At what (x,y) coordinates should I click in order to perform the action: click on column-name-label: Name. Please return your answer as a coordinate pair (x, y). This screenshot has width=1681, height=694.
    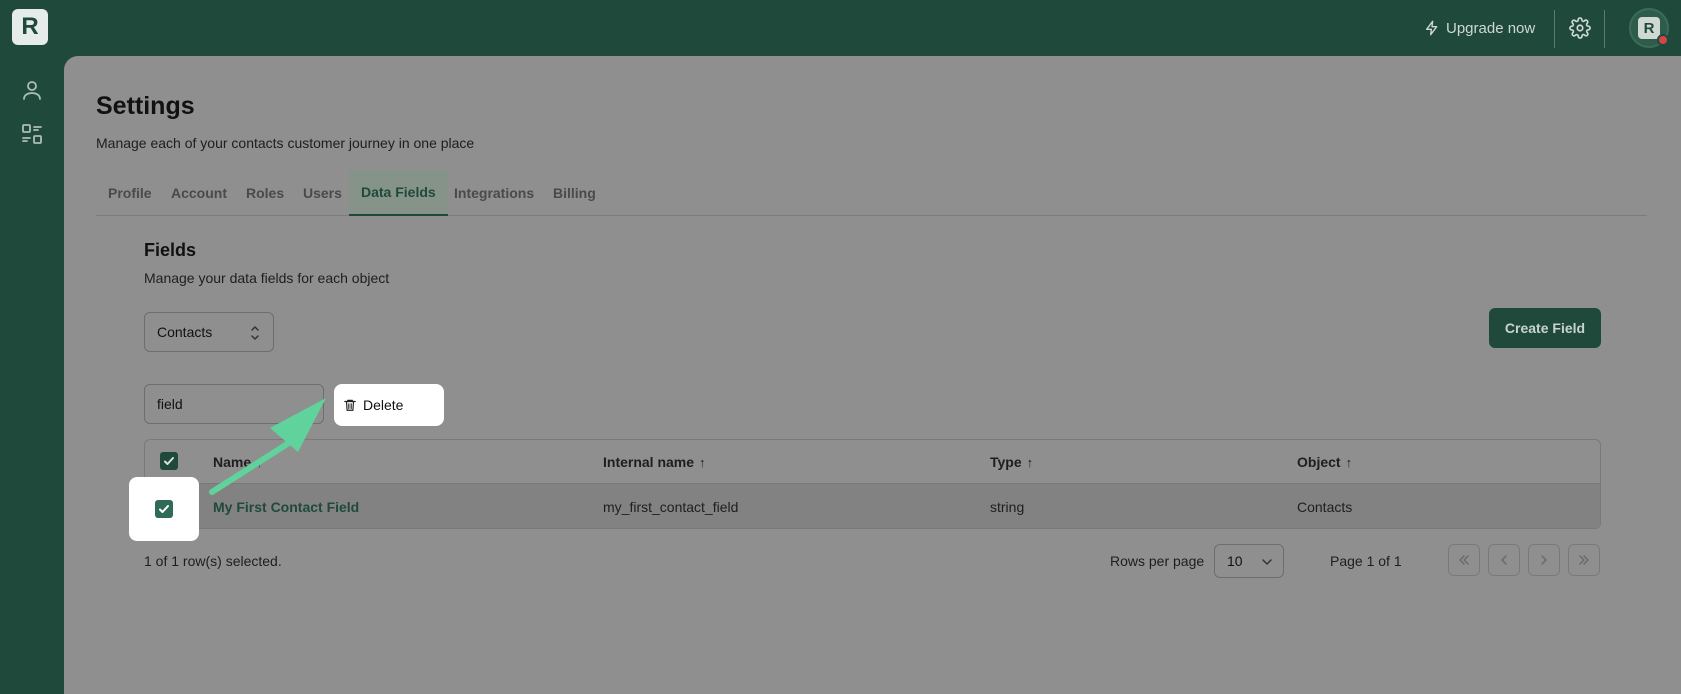
    Looking at the image, I should click on (232, 462).